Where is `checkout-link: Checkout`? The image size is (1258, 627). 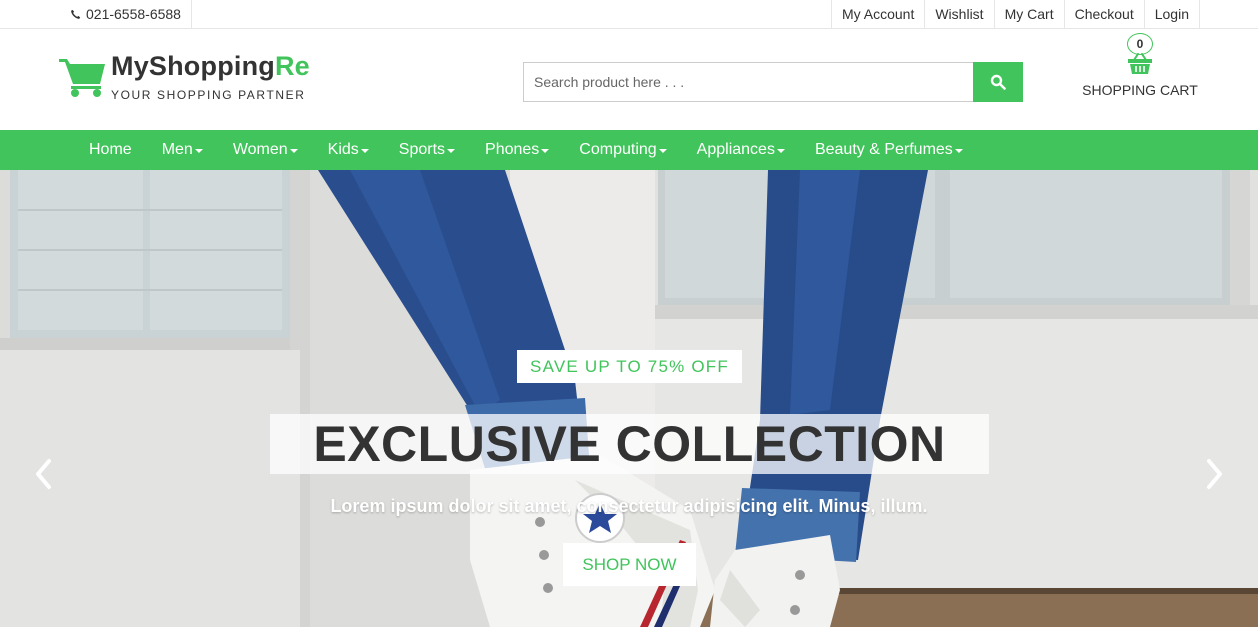 checkout-link: Checkout is located at coordinates (1103, 14).